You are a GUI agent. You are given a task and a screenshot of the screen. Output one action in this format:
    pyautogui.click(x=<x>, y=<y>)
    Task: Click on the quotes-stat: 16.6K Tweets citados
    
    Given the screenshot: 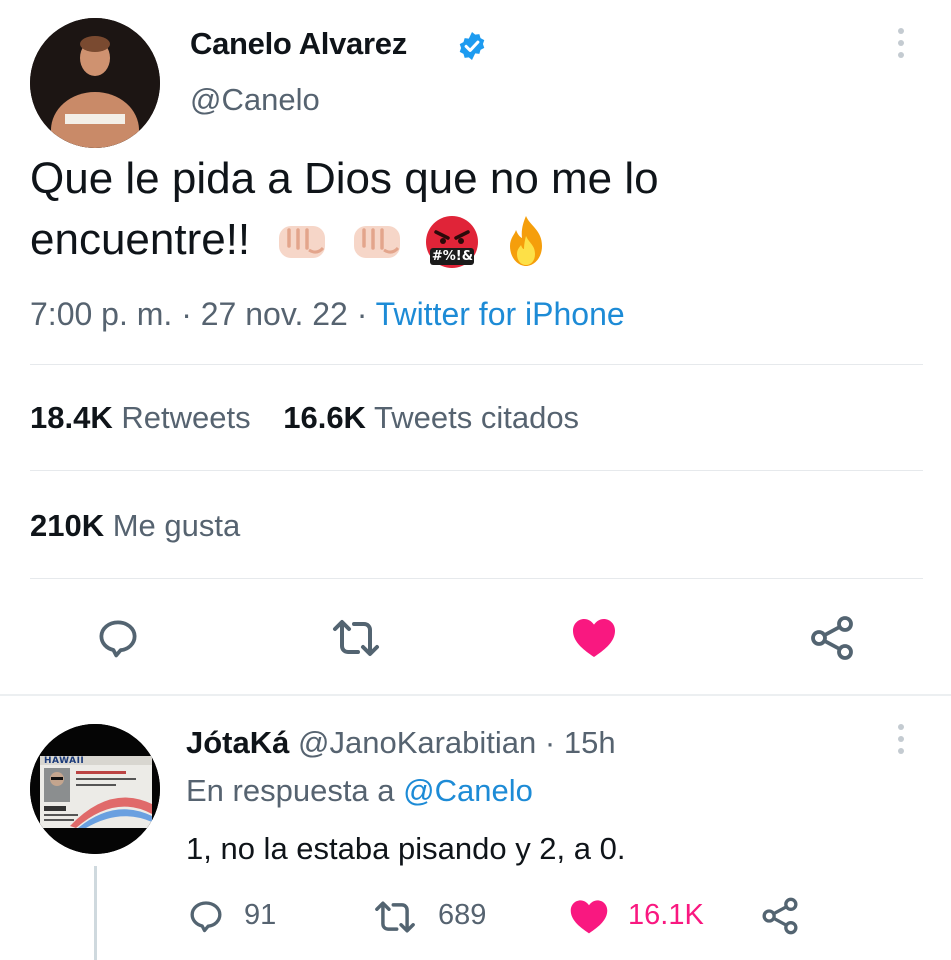 What is the action you would take?
    pyautogui.click(x=431, y=417)
    